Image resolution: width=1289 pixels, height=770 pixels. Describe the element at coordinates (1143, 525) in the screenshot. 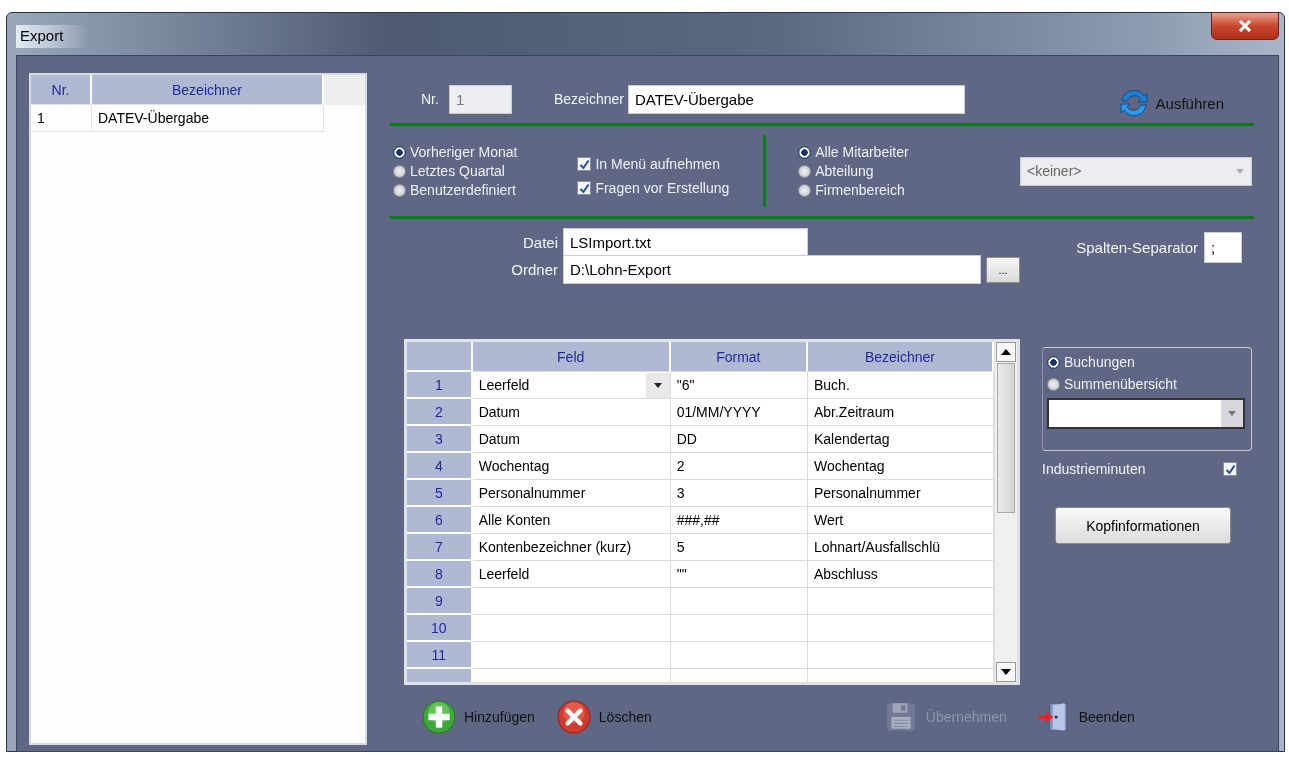

I see `header-info-button: Kopfinformationen` at that location.